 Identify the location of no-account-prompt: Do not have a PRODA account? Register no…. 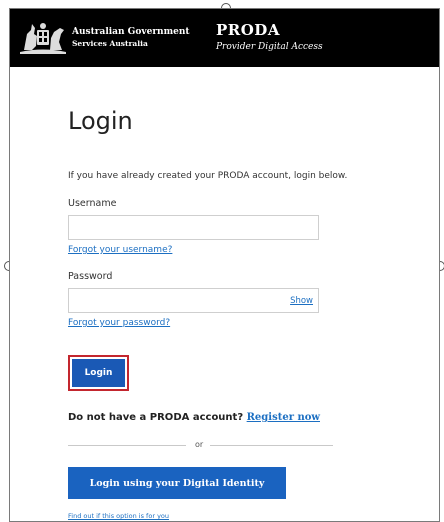
(194, 417).